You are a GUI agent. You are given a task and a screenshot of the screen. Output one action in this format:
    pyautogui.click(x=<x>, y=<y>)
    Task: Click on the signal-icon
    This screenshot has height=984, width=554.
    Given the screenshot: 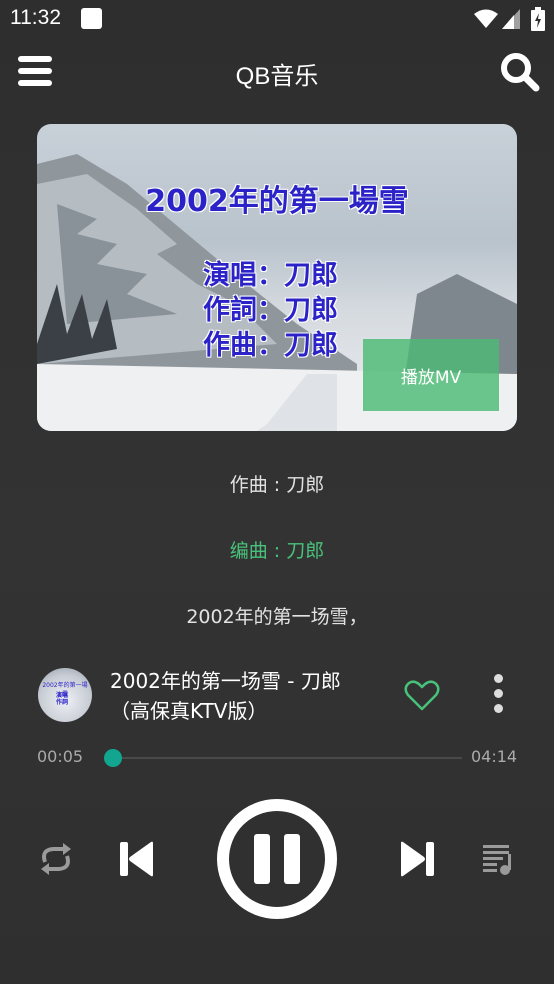 What is the action you would take?
    pyautogui.click(x=511, y=19)
    